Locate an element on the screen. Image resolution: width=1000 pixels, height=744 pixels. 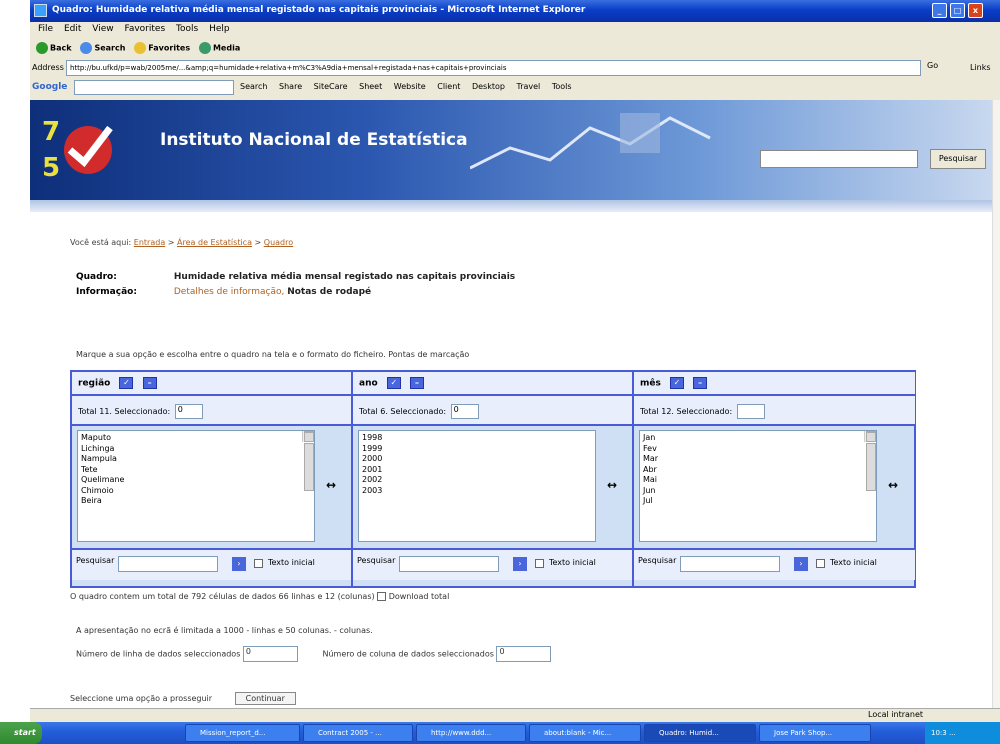
site-search-input is located at coordinates (839, 159).